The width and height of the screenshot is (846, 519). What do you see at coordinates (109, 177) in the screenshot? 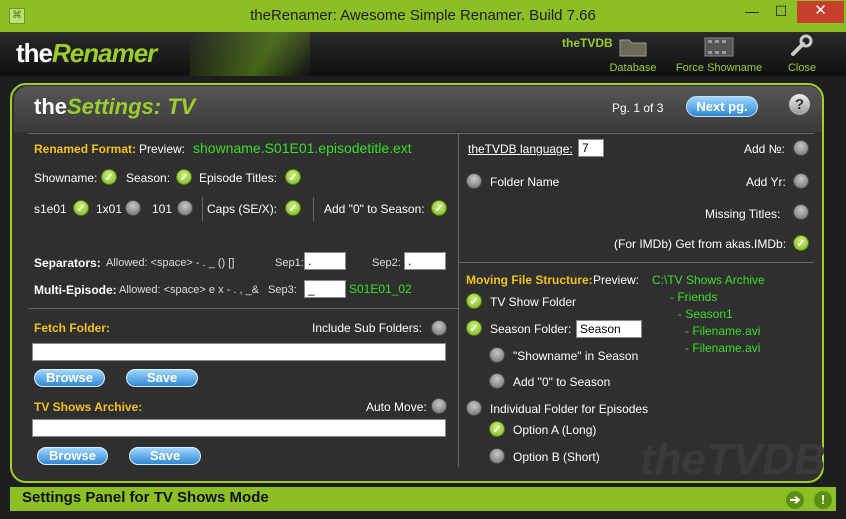
I see `showname-checkbox: ✓` at bounding box center [109, 177].